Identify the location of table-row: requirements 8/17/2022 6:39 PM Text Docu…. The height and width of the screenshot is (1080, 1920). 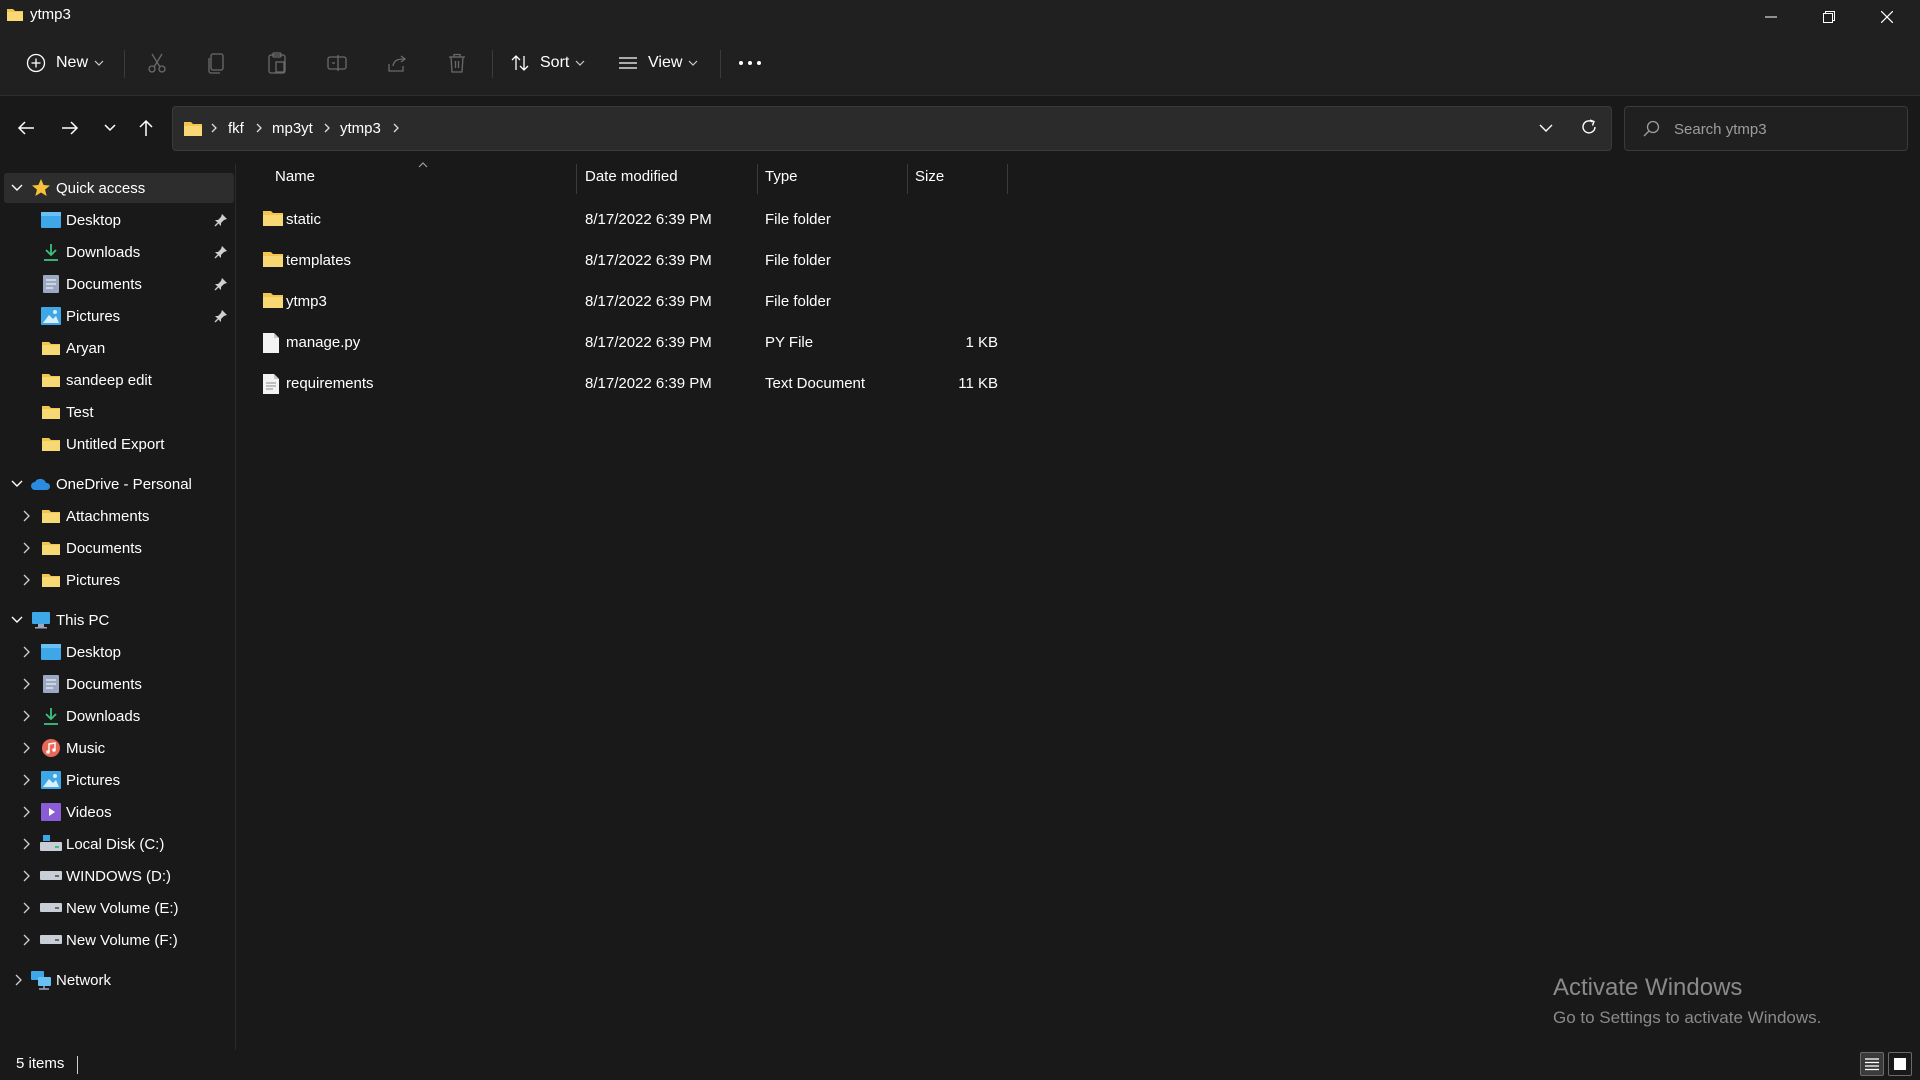
(632, 384).